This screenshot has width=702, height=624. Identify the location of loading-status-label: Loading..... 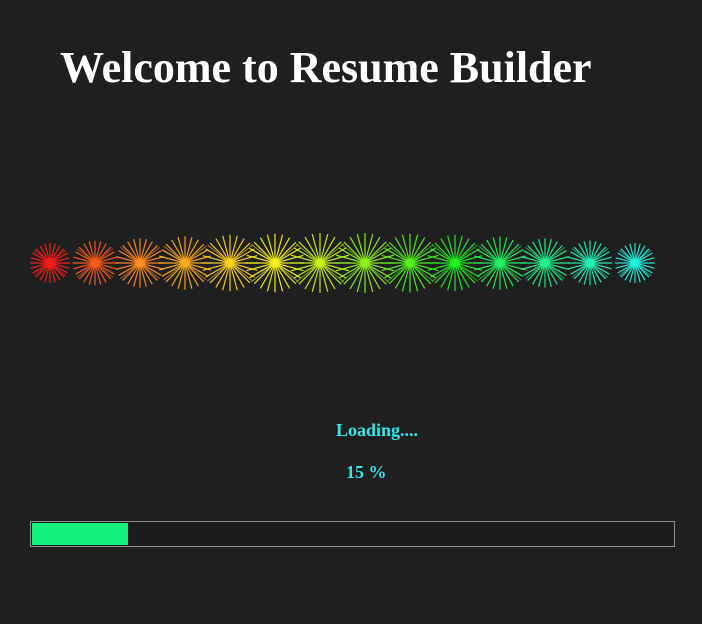
(377, 430).